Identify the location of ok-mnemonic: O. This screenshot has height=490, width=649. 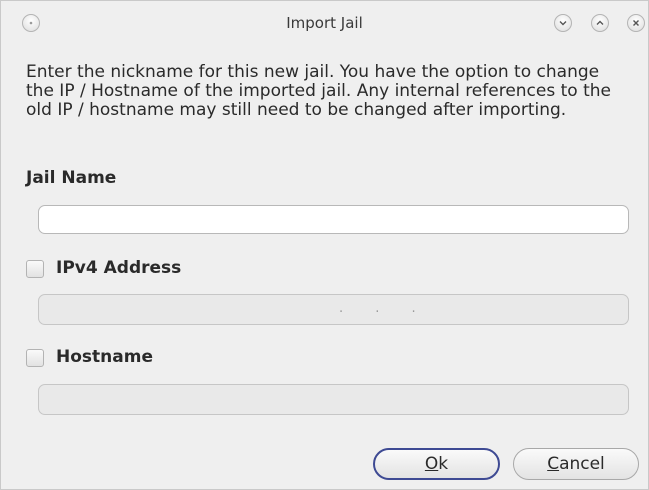
(431, 464).